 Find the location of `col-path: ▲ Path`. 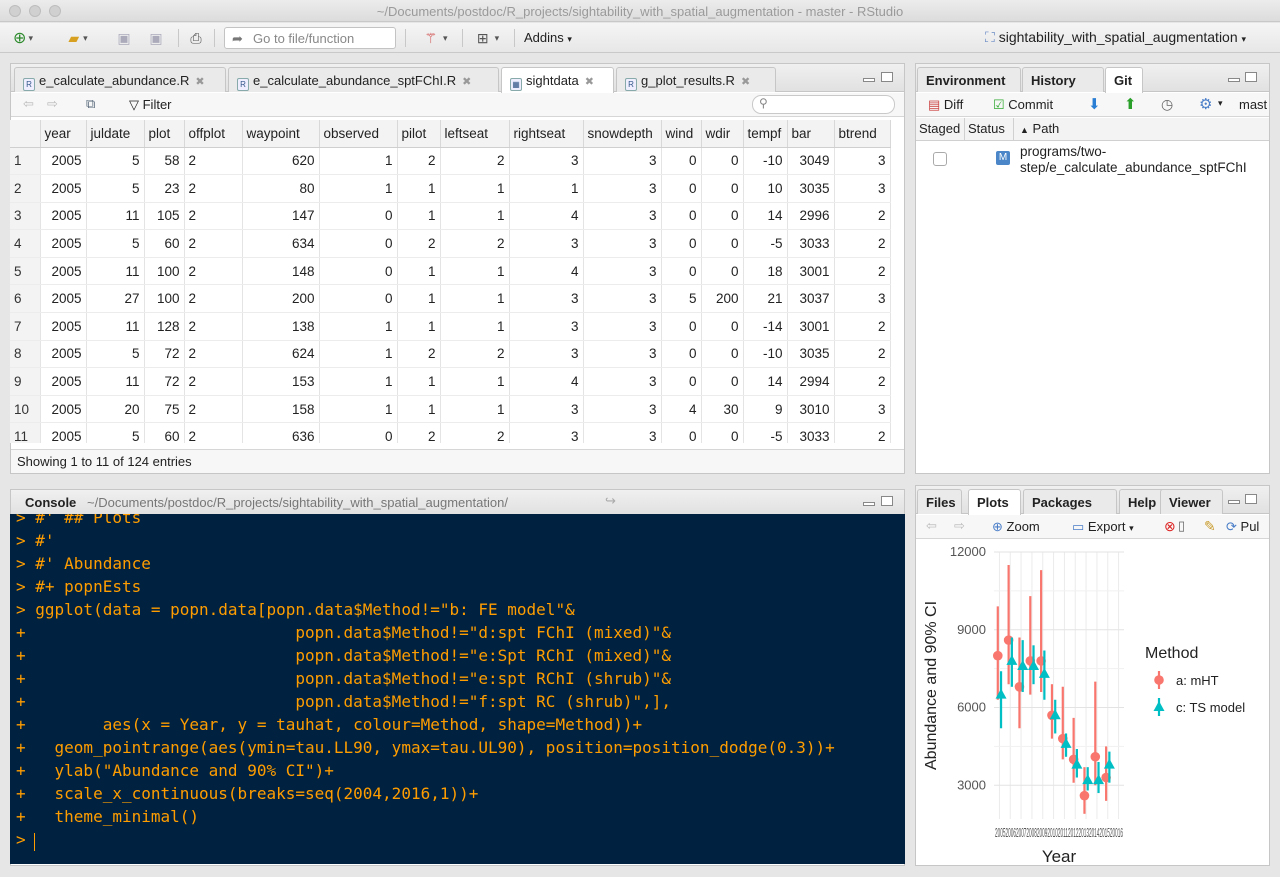

col-path: ▲ Path is located at coordinates (1039, 128).